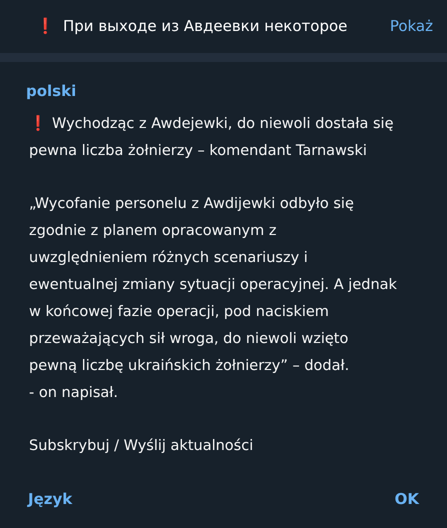 This screenshot has height=528, width=447. Describe the element at coordinates (50, 499) in the screenshot. I see `language-button: Język` at that location.